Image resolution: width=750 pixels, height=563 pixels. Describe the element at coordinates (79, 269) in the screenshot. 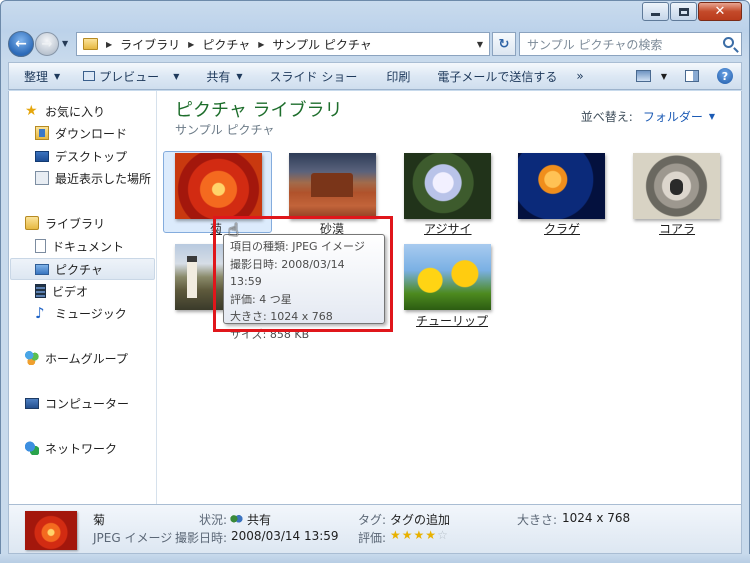

I see `nav-label: ピクチャ` at that location.